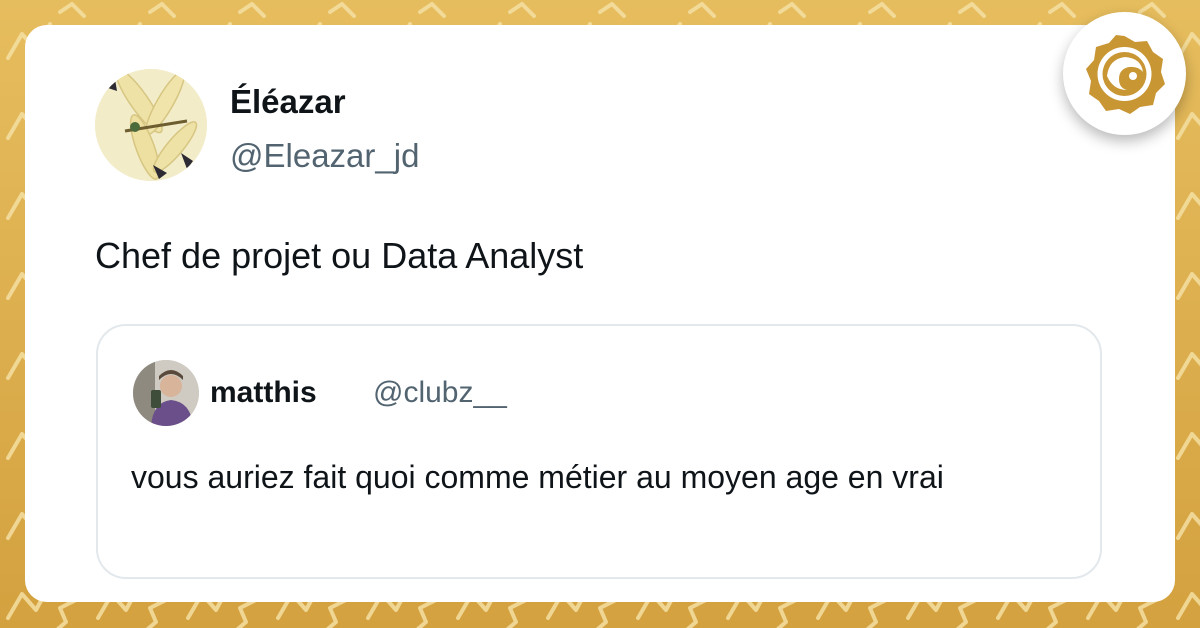 Image resolution: width=1200 pixels, height=628 pixels. I want to click on tweet-text: Chef de projet ou Data Analyst, so click(339, 255).